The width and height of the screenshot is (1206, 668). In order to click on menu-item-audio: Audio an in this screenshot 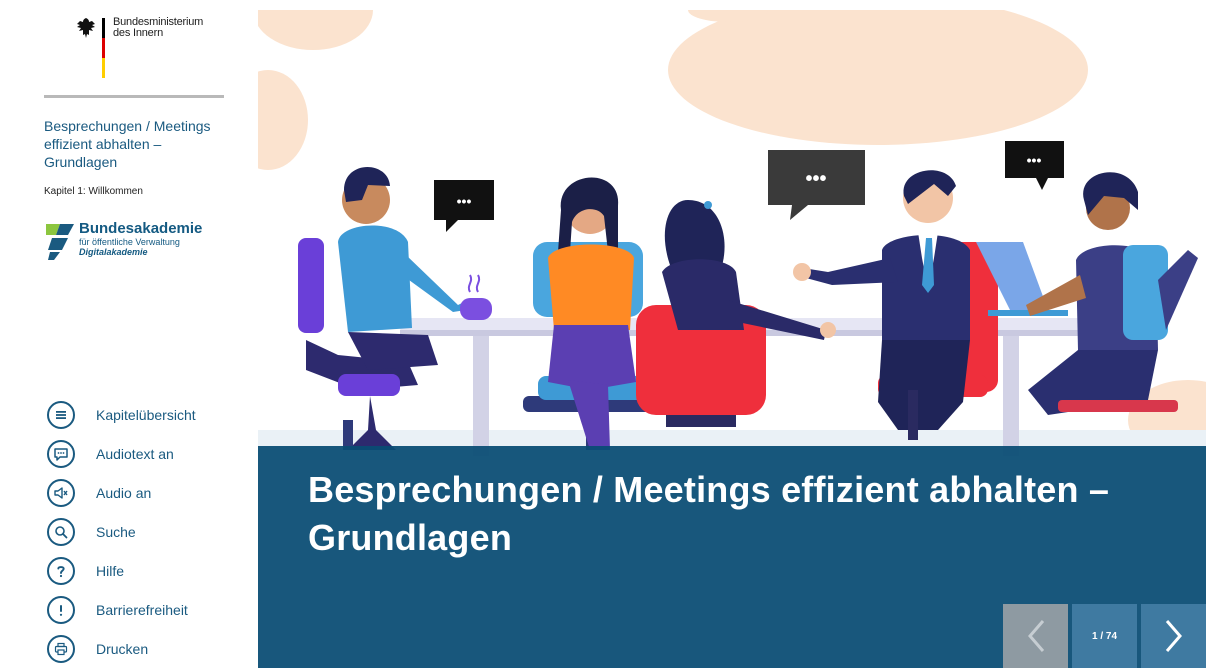, I will do `click(147, 492)`.